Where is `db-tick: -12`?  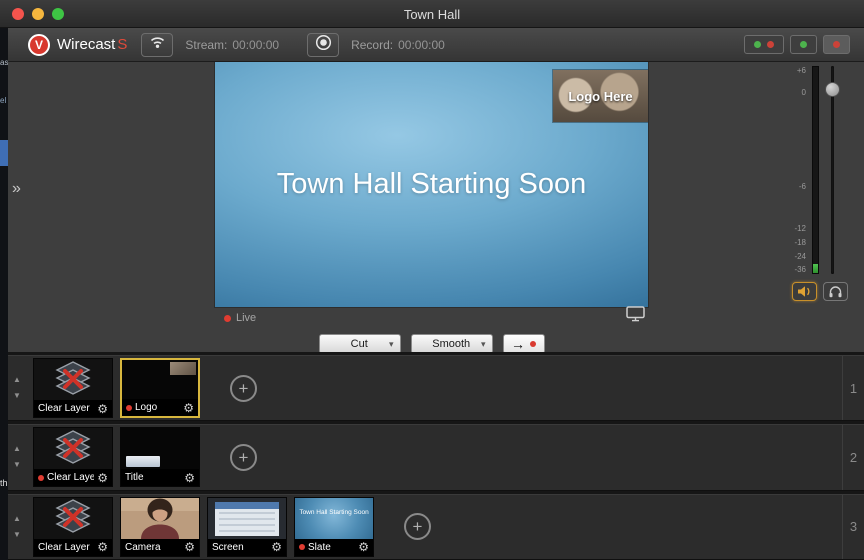
db-tick: -12 is located at coordinates (800, 228).